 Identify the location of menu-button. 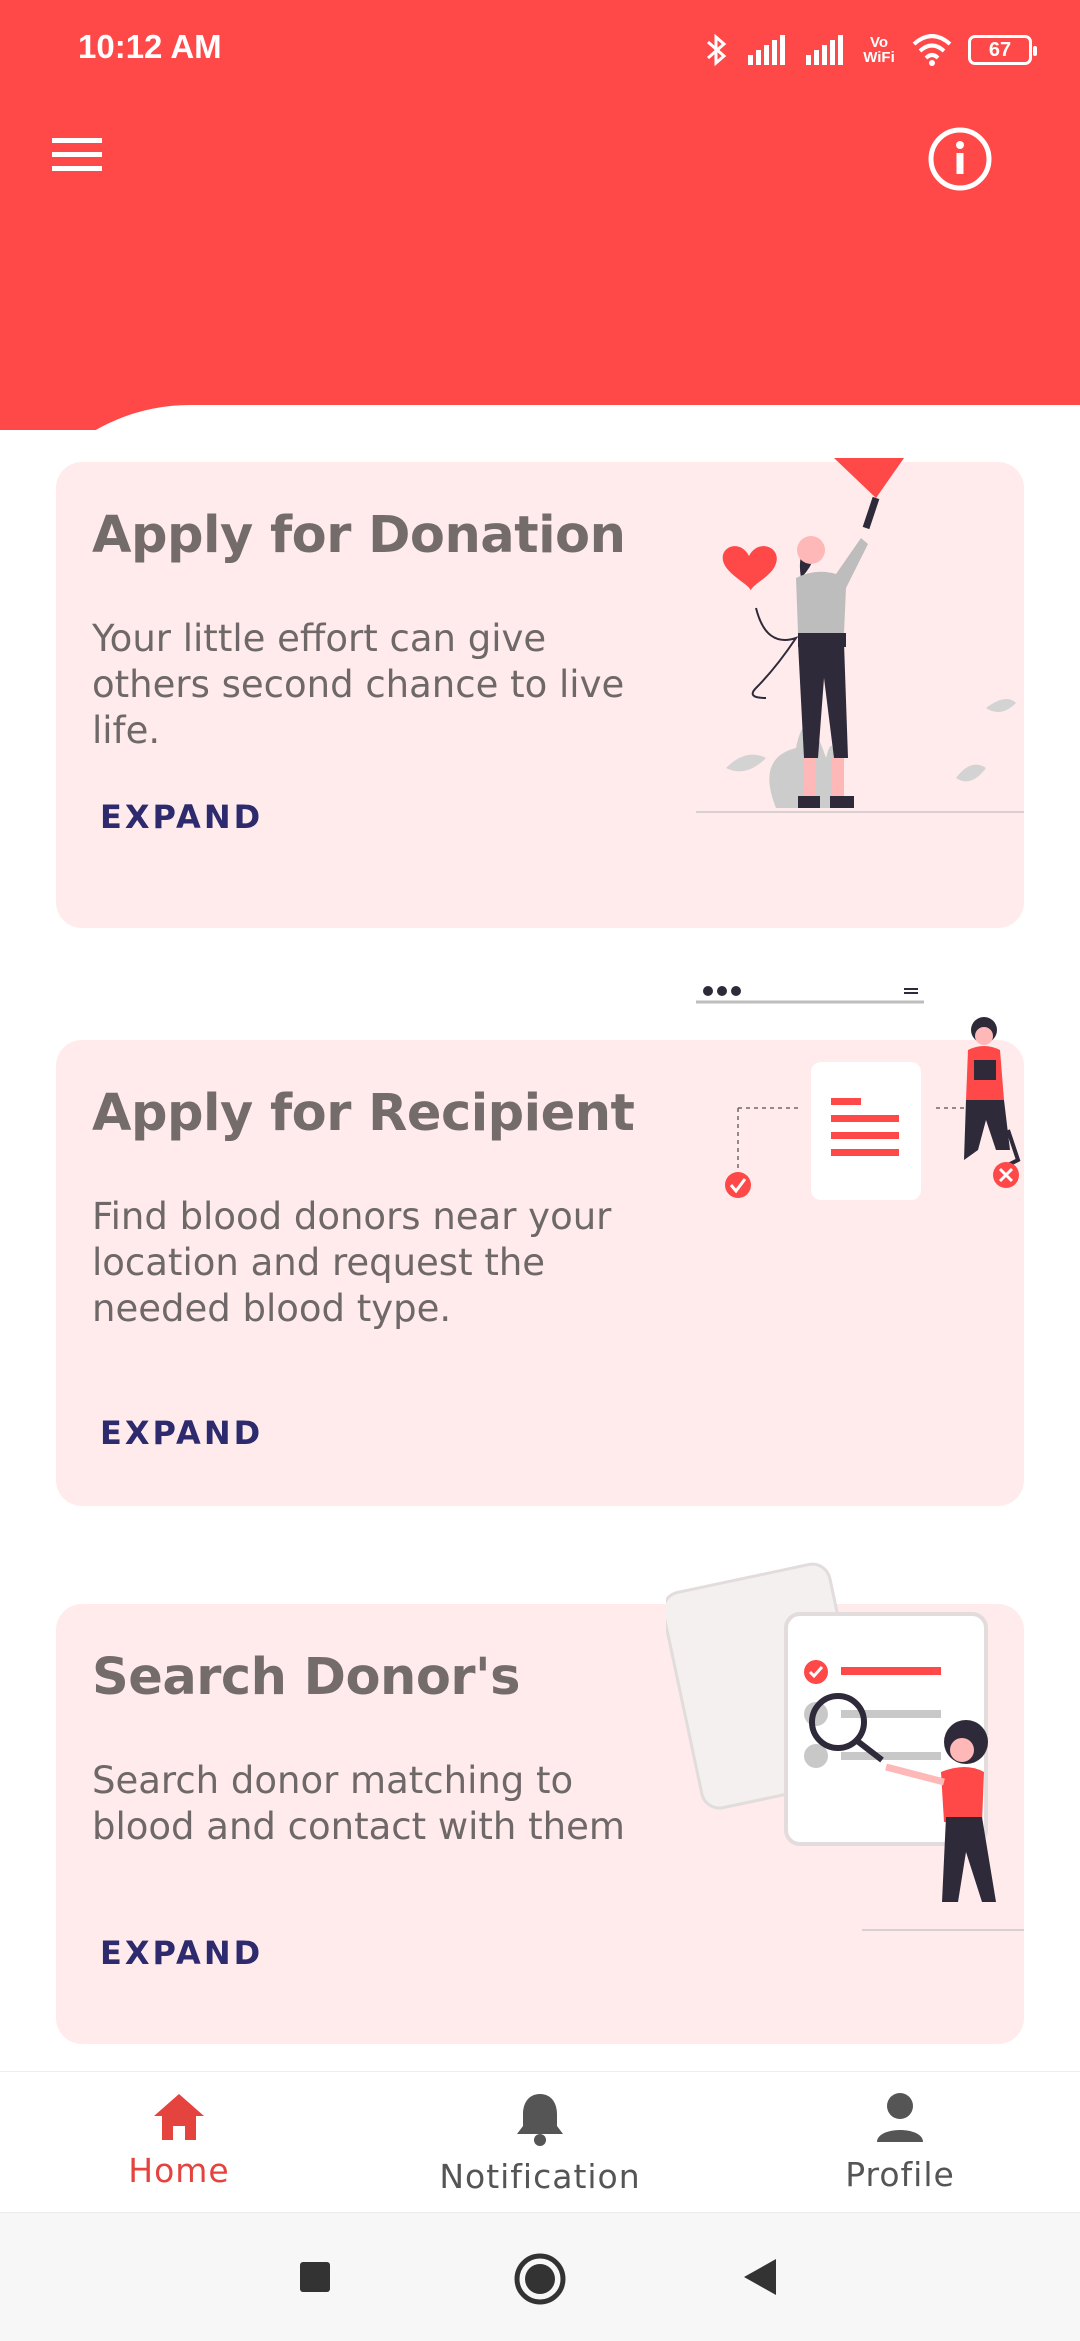
(77, 154).